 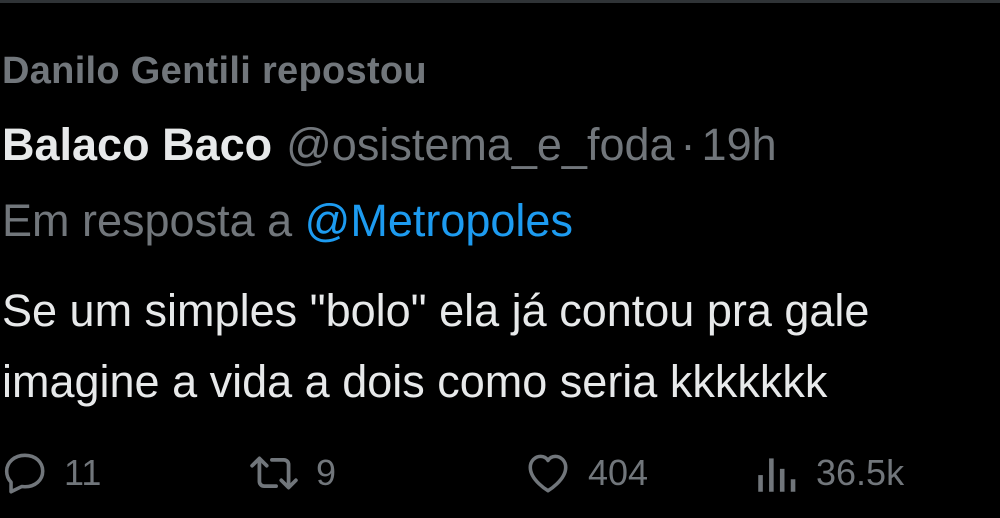 I want to click on views-icon, so click(x=777, y=473).